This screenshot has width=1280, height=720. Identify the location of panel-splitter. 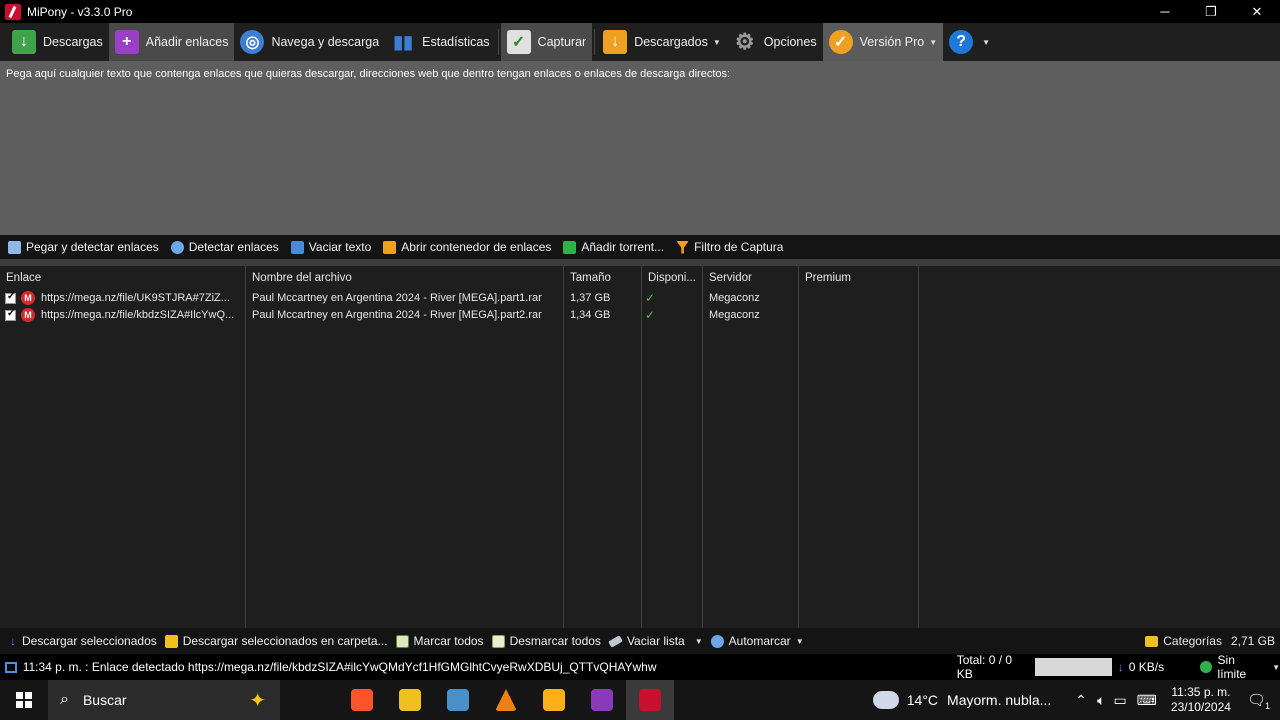
(640, 262).